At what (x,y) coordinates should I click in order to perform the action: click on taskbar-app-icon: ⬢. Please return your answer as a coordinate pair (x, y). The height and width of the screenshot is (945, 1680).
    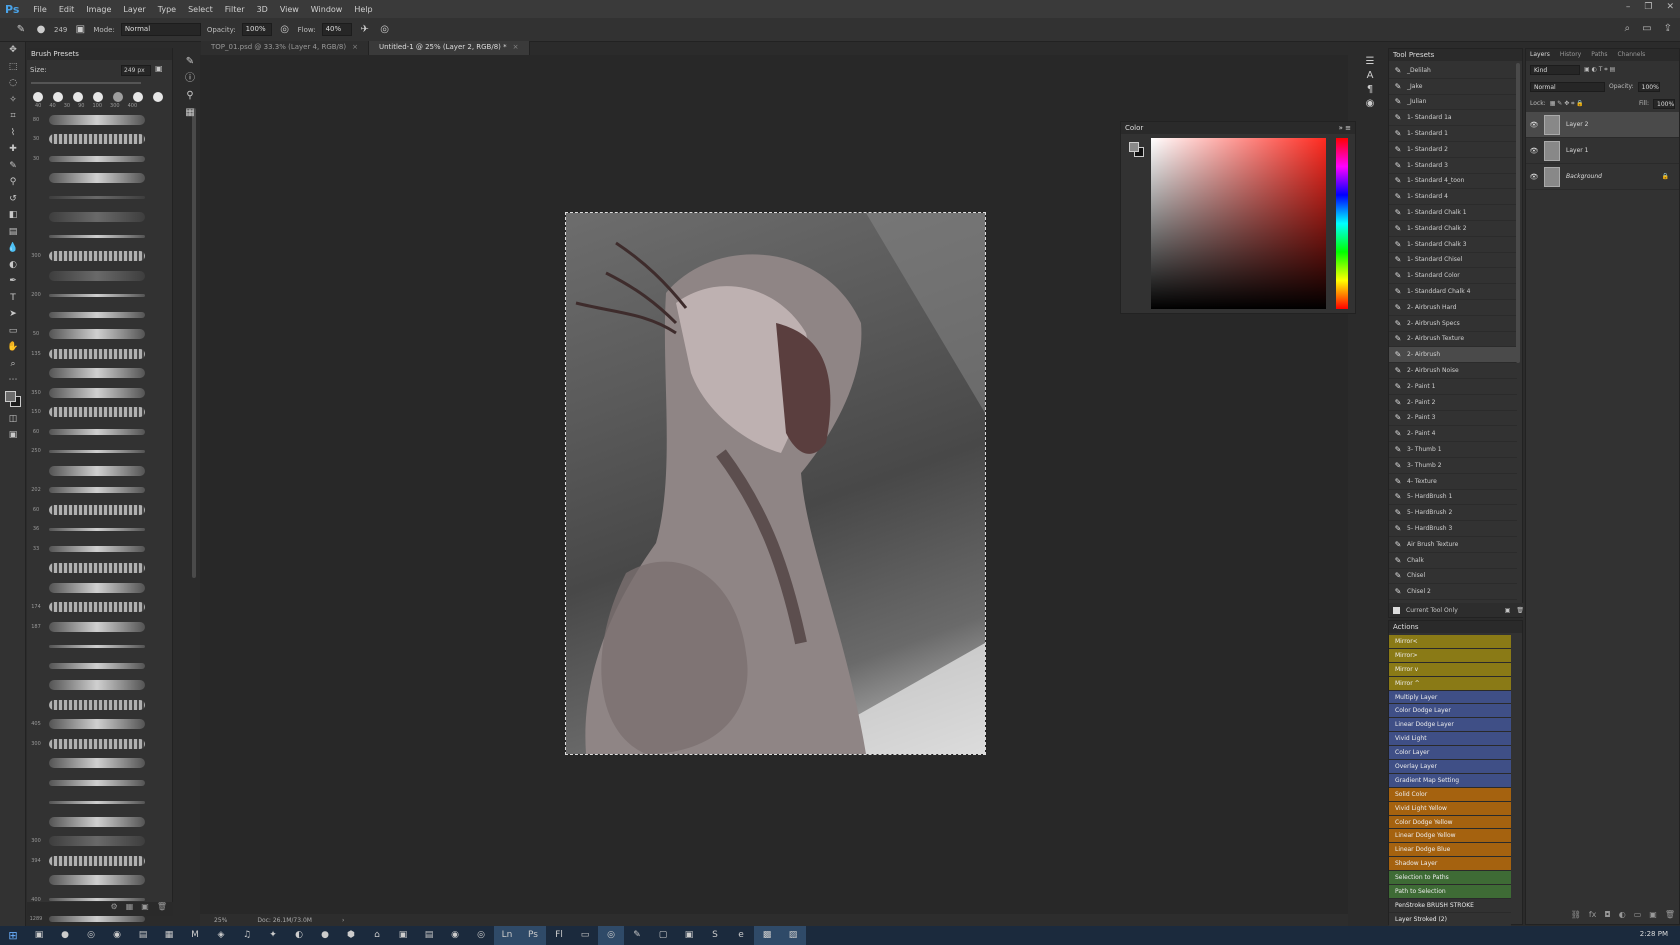
    Looking at the image, I should click on (351, 935).